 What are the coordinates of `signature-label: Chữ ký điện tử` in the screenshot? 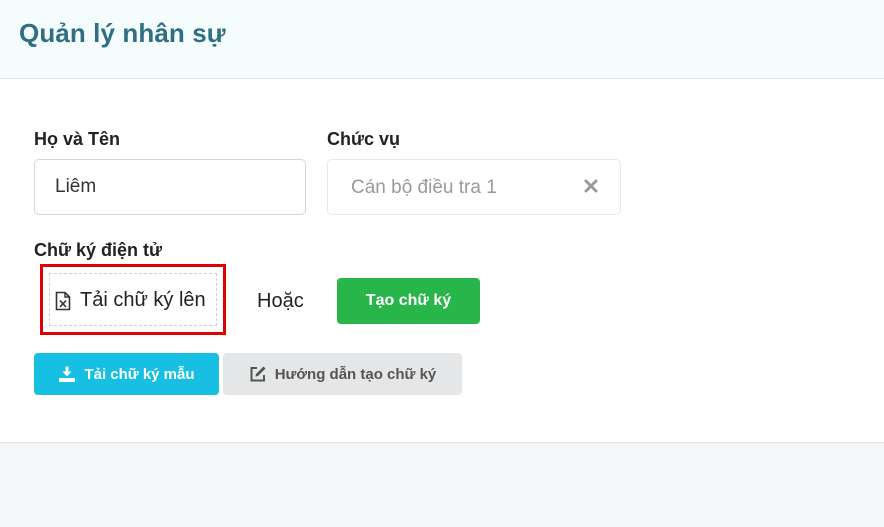 It's located at (98, 250).